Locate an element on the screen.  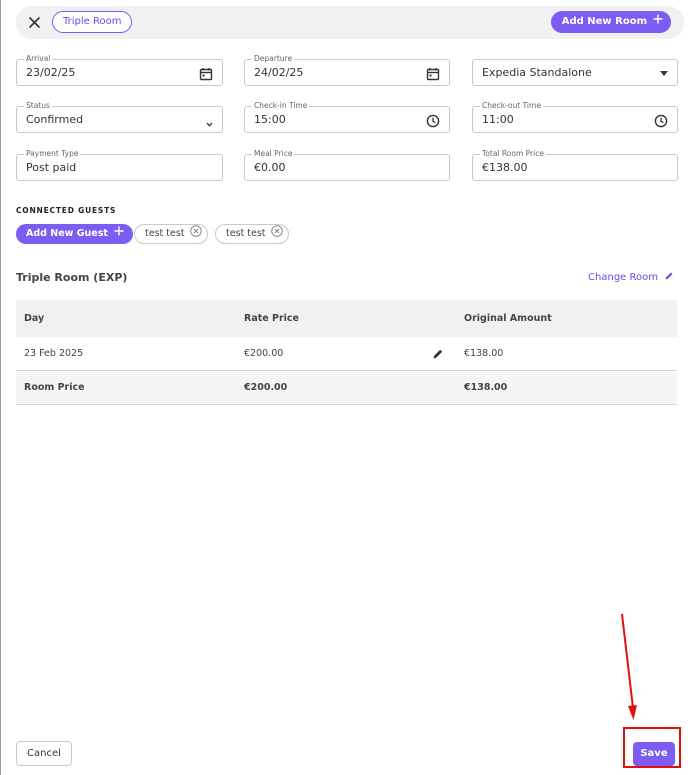
payment-type-label: Payment Type is located at coordinates (52, 154).